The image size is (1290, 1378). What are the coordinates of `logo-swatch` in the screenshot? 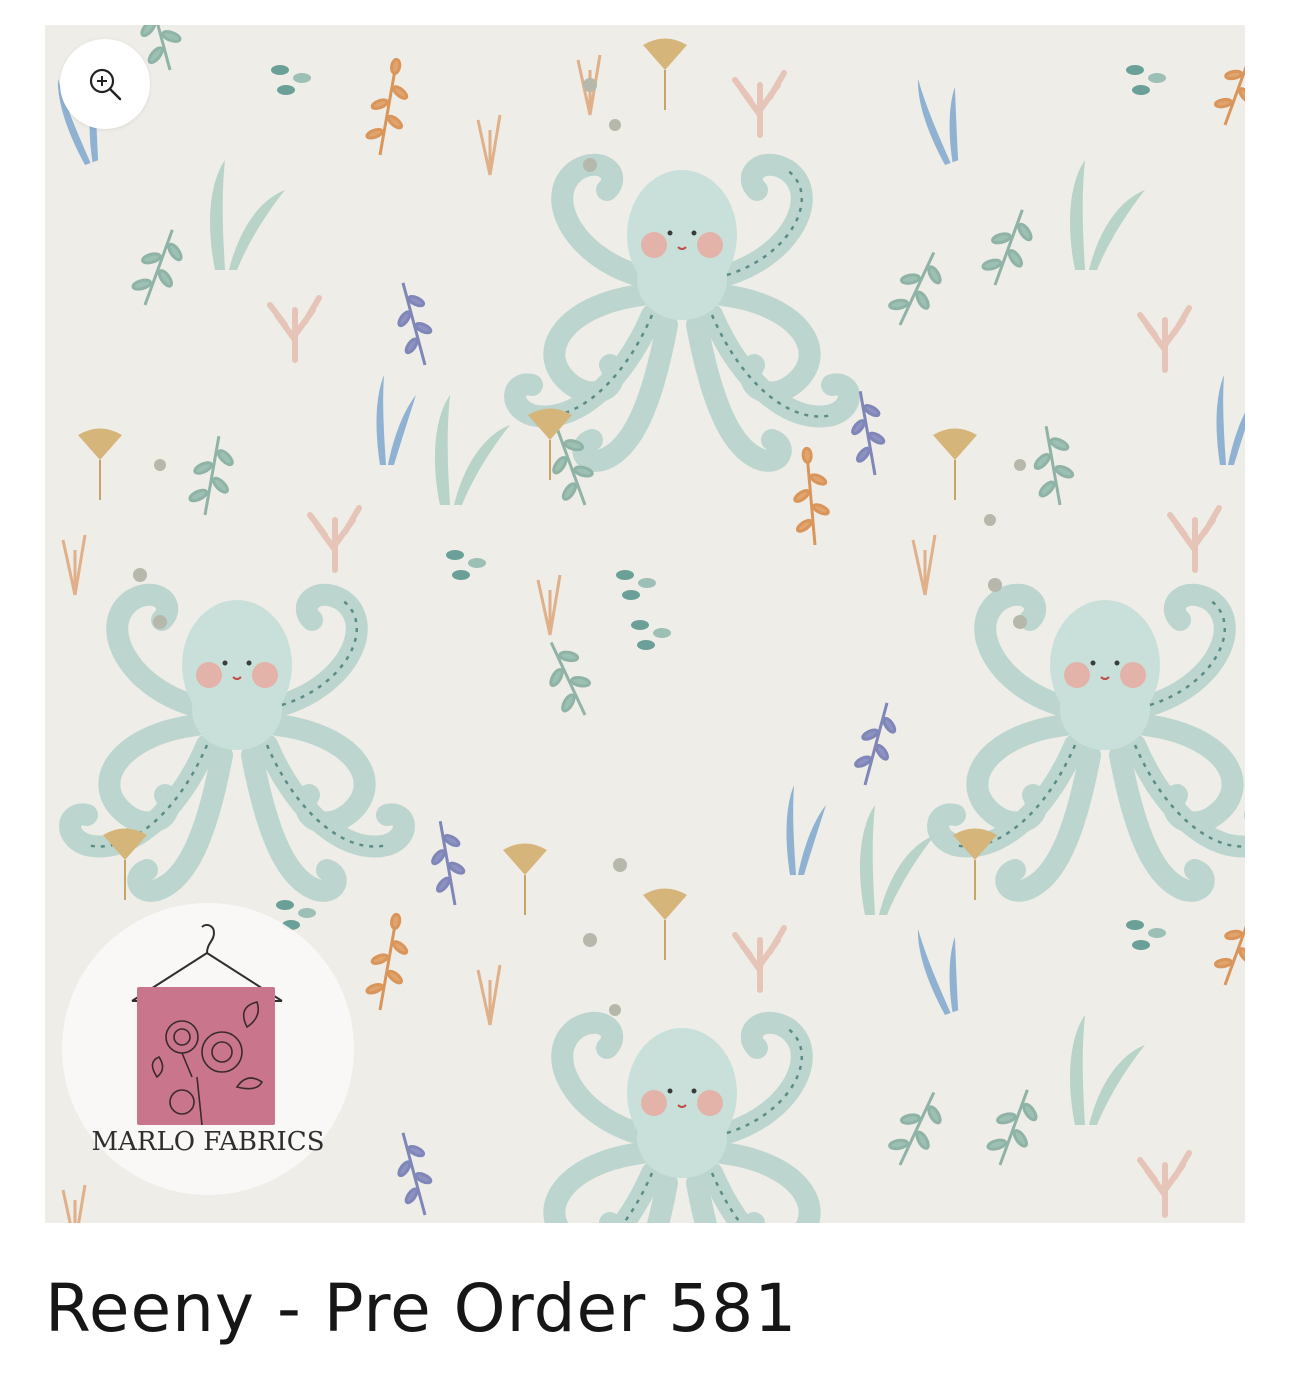 It's located at (206, 1056).